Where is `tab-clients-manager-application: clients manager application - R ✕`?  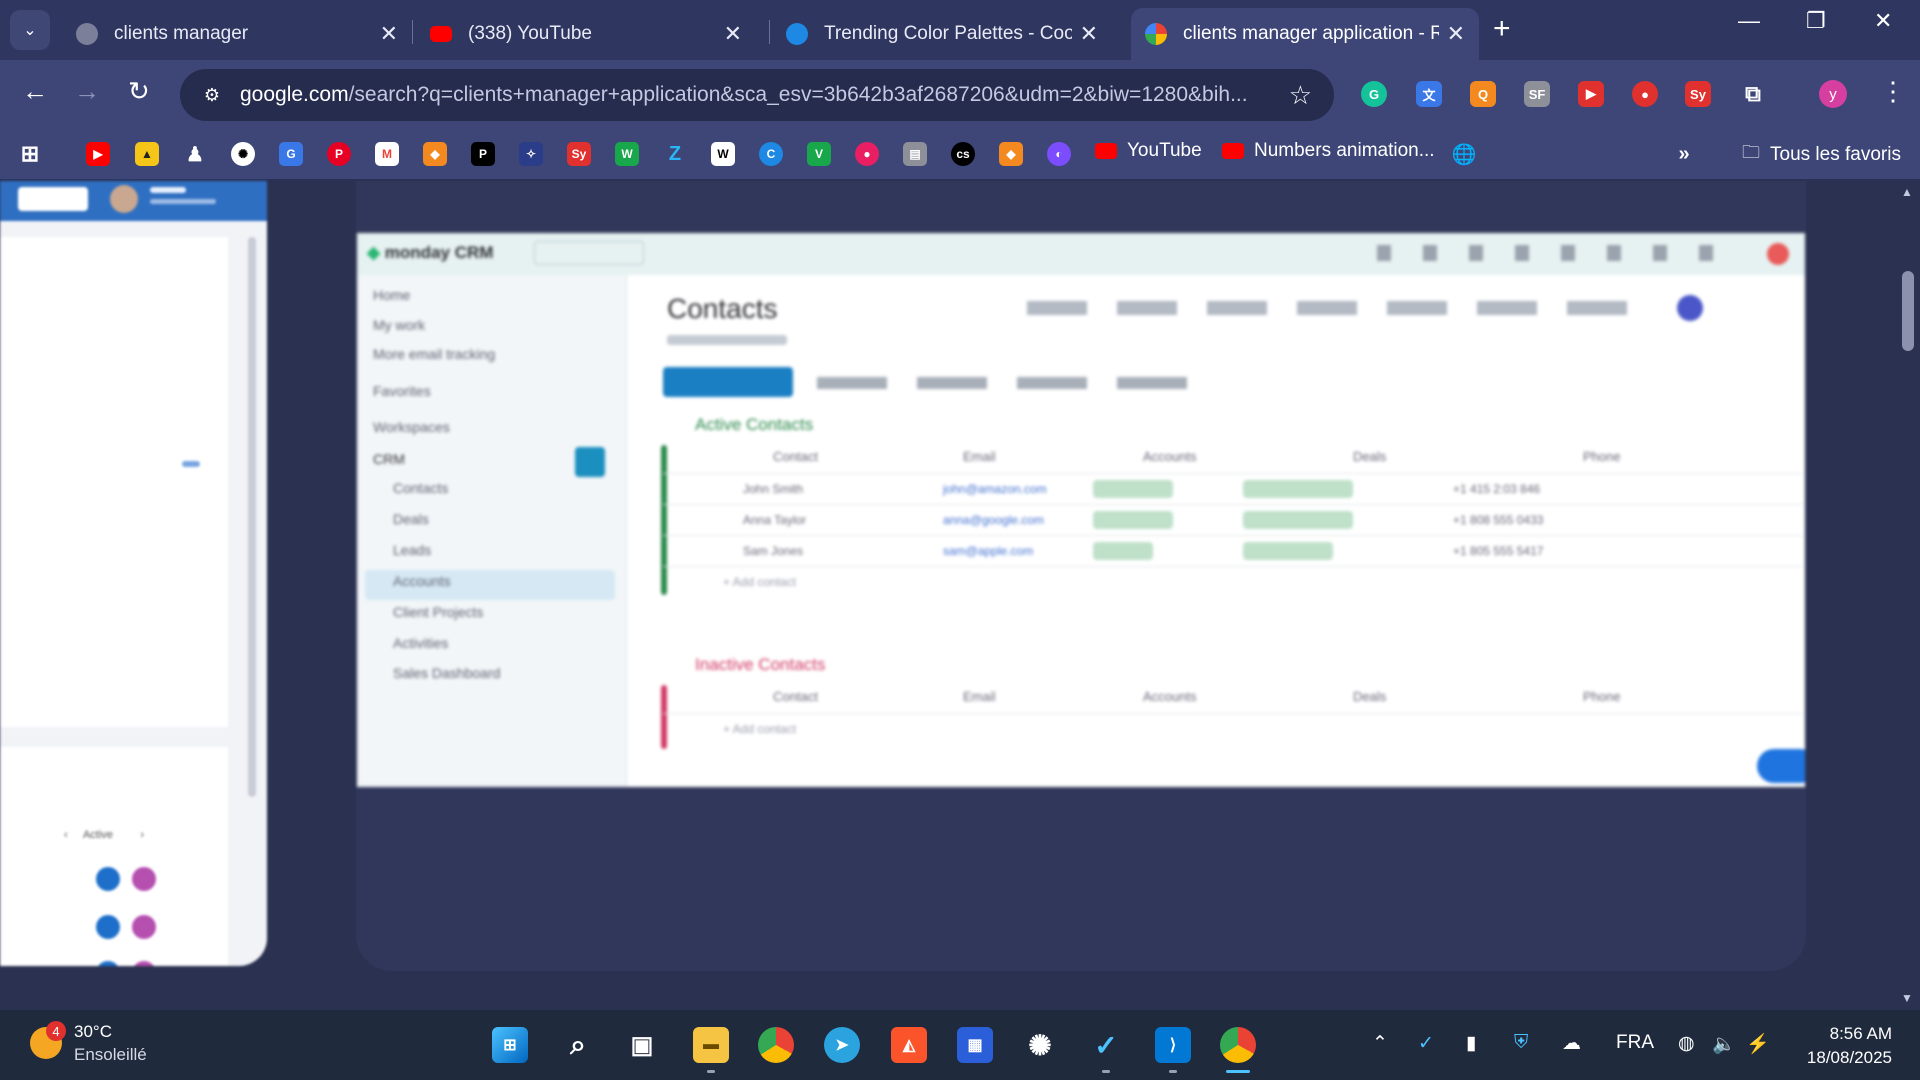
tab-clients-manager-application: clients manager application - R ✕ is located at coordinates (1305, 34).